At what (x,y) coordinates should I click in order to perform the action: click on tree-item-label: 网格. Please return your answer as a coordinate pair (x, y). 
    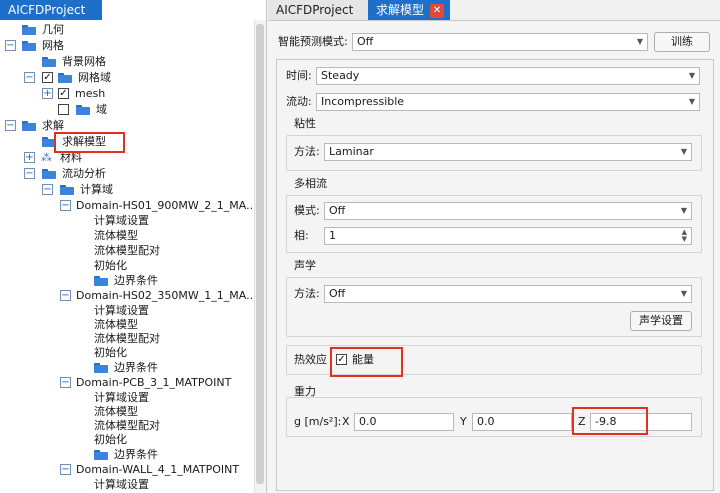
    Looking at the image, I should click on (53, 45).